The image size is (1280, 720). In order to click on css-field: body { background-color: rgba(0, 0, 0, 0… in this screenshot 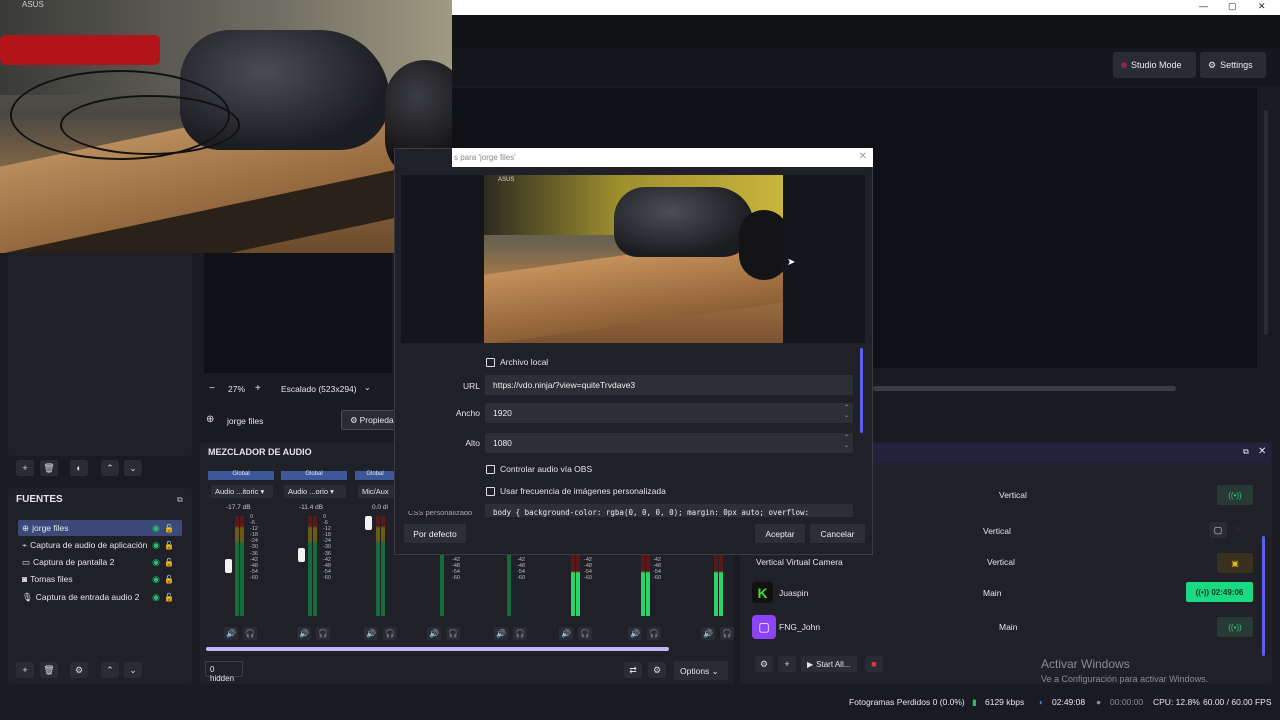, I will do `click(669, 510)`.